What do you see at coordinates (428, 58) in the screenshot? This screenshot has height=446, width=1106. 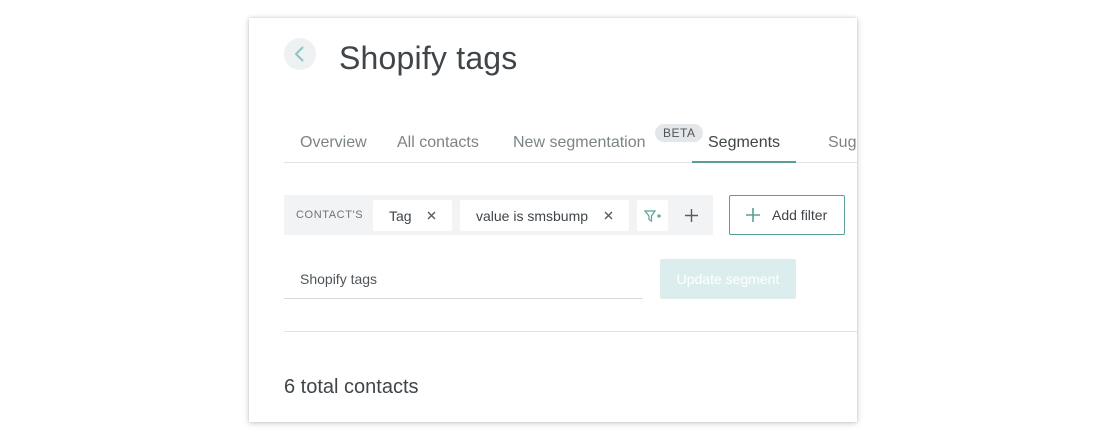 I see `page-title: Shopify tags` at bounding box center [428, 58].